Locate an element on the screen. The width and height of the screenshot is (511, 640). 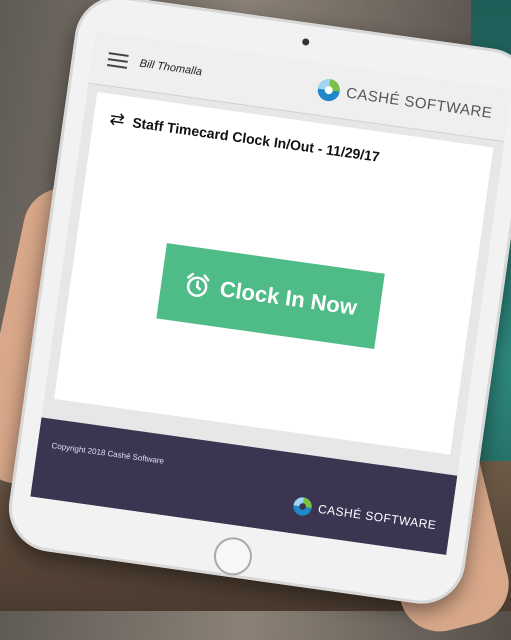
swap-arrows-icon: ⇄ is located at coordinates (117, 119).